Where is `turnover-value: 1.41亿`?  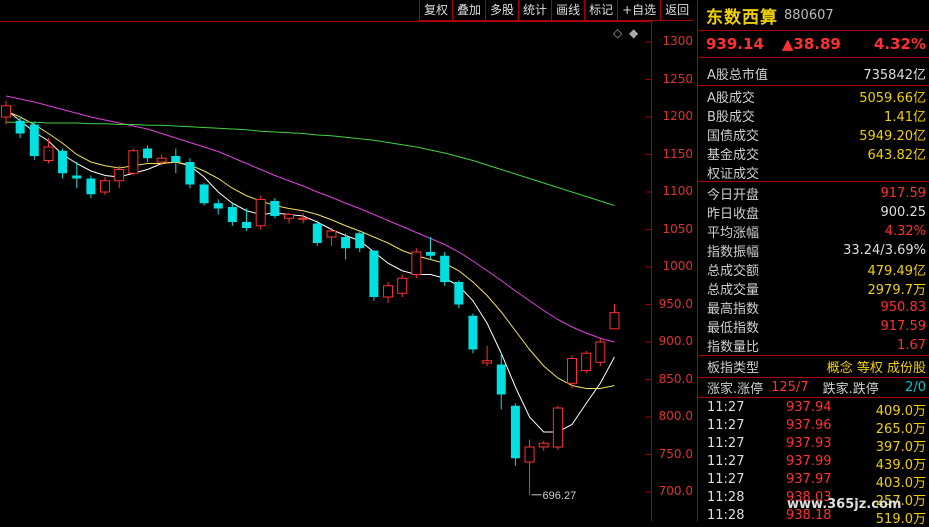 turnover-value: 1.41亿 is located at coordinates (905, 117).